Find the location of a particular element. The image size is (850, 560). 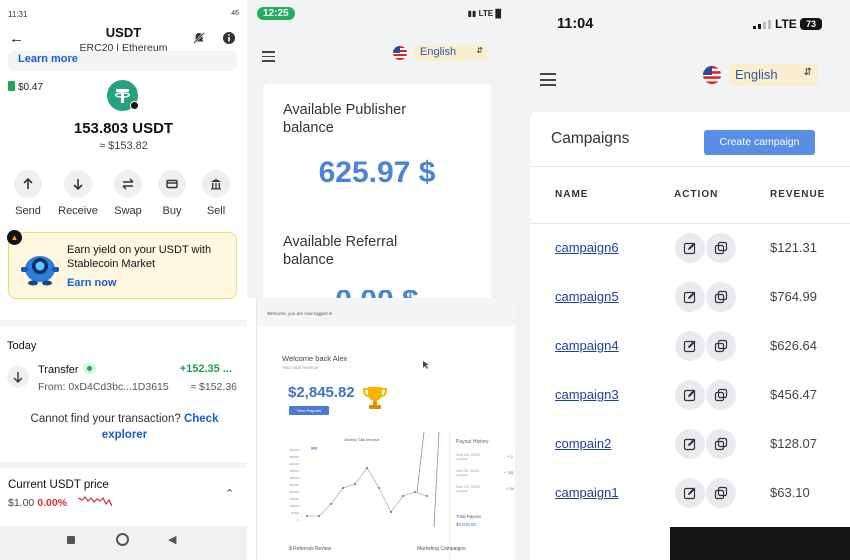

y-tick-label: 0 is located at coordinates (299, 520).